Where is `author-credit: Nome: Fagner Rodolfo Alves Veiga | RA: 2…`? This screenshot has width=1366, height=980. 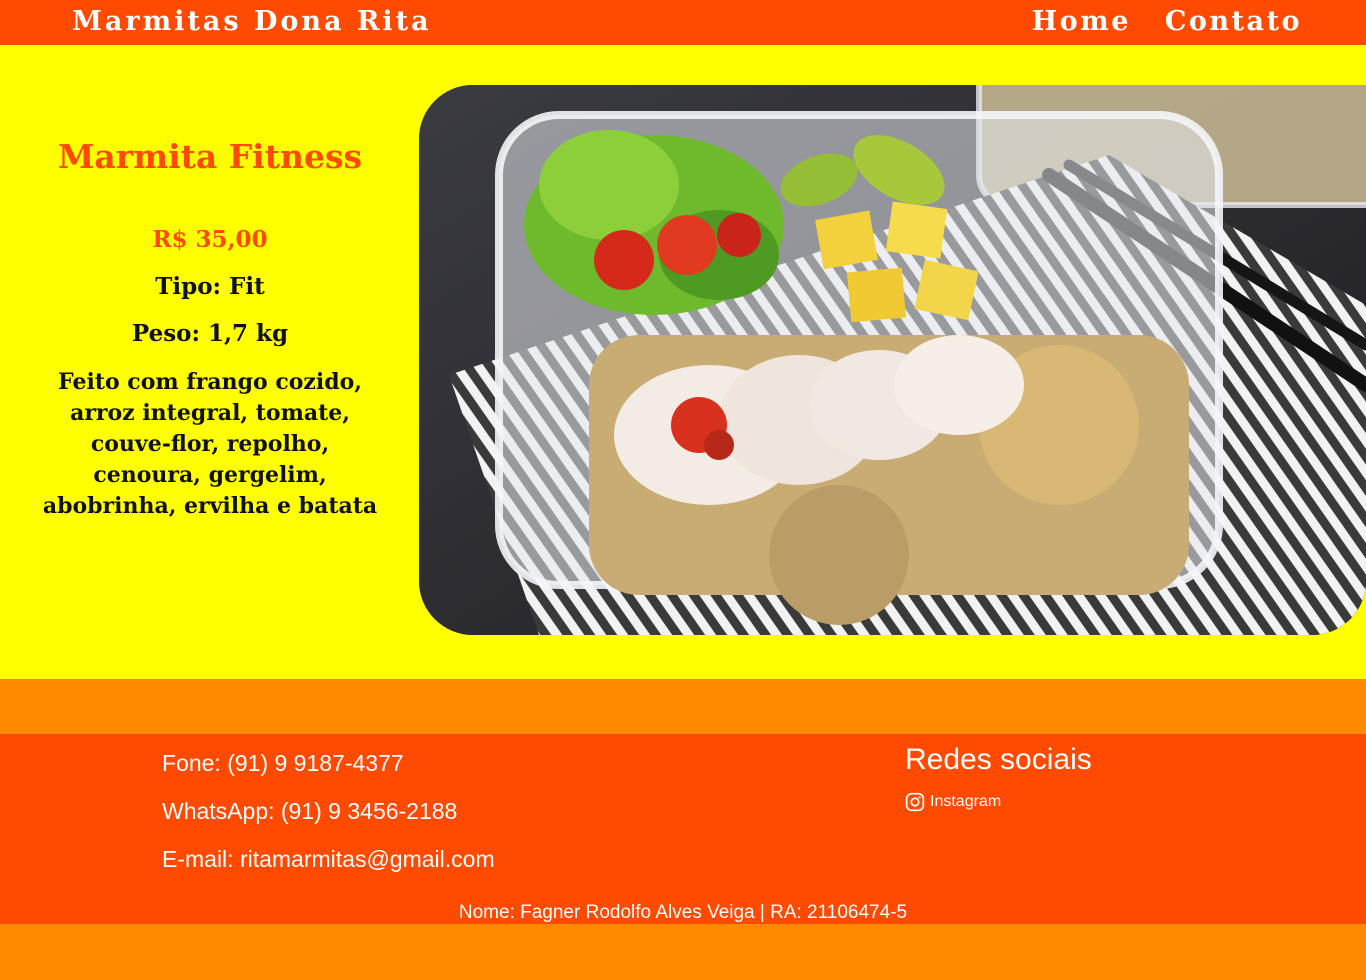
author-credit: Nome: Fagner Rodolfo Alves Veiga | RA: 2… is located at coordinates (683, 912).